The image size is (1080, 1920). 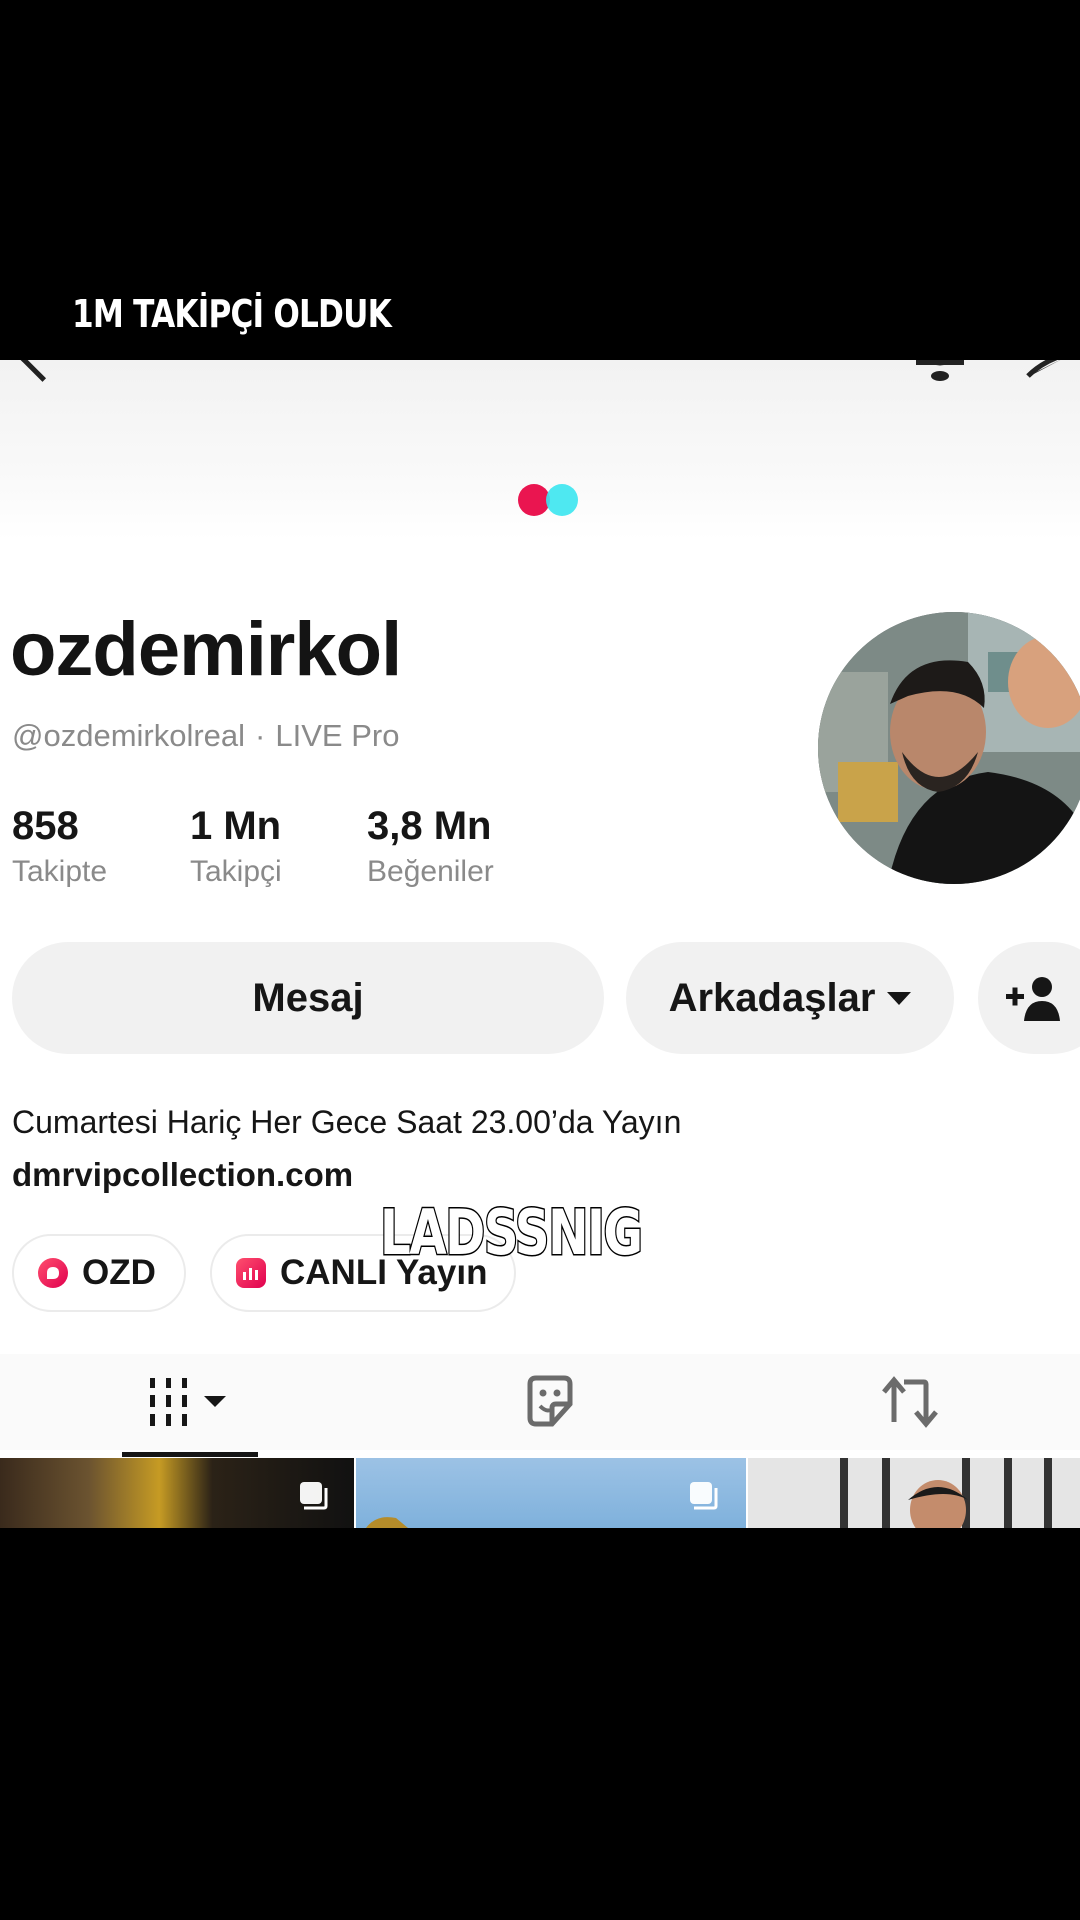 What do you see at coordinates (511, 1233) in the screenshot?
I see `video-caption-overlay: LADSSNIG` at bounding box center [511, 1233].